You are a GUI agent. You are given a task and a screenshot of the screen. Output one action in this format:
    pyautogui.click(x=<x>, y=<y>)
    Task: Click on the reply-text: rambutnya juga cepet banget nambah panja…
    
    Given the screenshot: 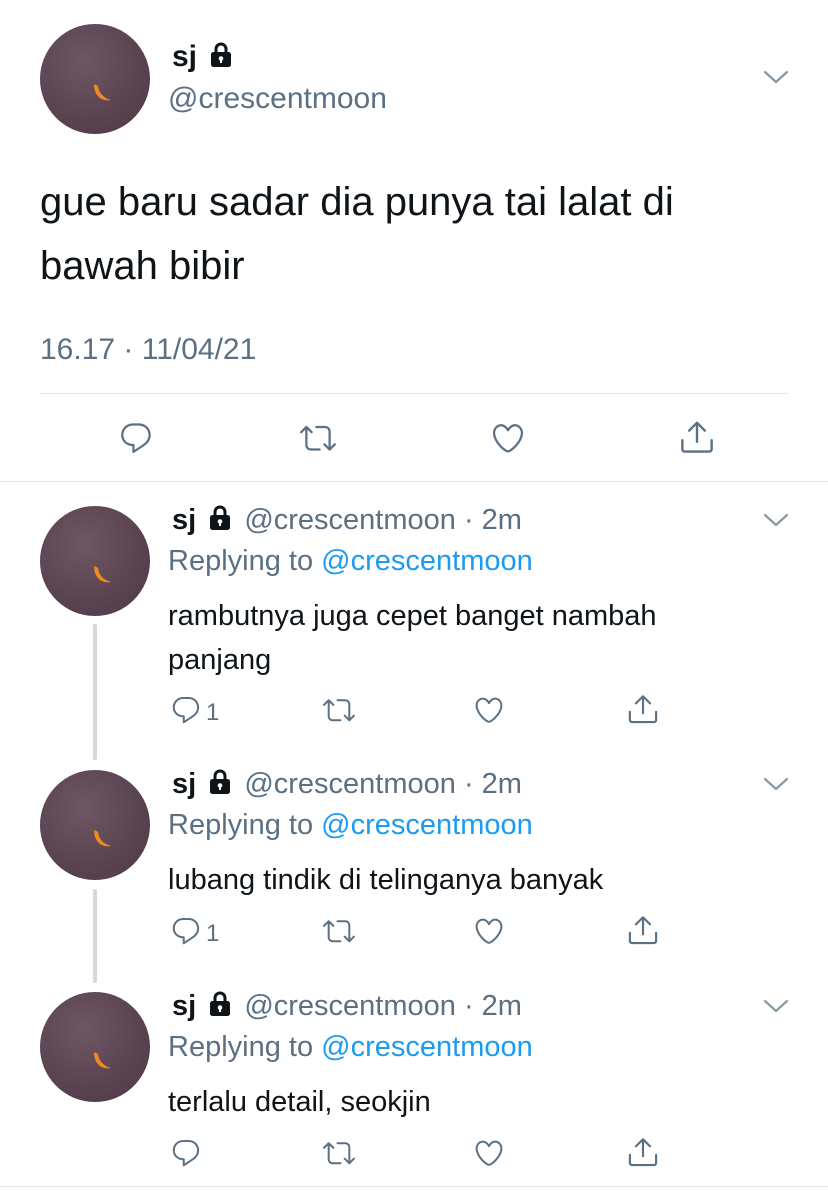 What is the action you would take?
    pyautogui.click(x=412, y=638)
    